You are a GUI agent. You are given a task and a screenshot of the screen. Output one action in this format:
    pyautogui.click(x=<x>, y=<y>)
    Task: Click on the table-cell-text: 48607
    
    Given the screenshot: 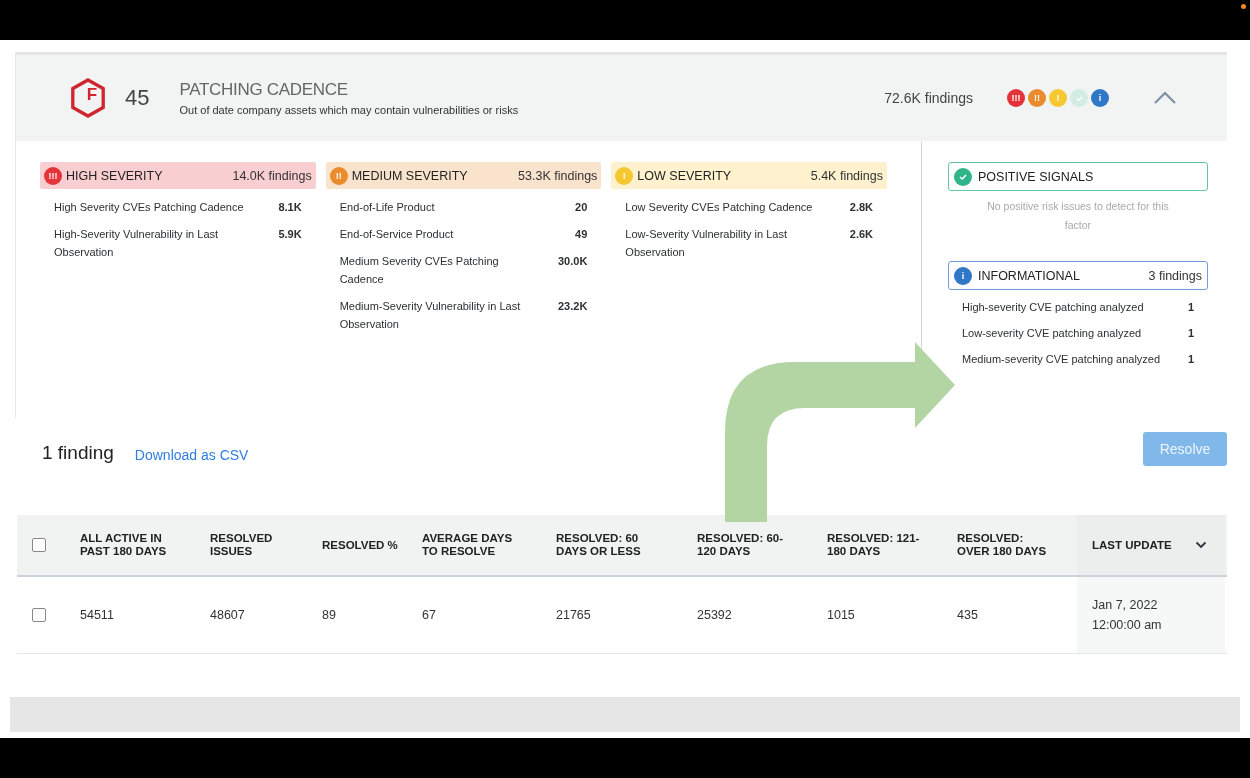 What is the action you would take?
    pyautogui.click(x=227, y=615)
    